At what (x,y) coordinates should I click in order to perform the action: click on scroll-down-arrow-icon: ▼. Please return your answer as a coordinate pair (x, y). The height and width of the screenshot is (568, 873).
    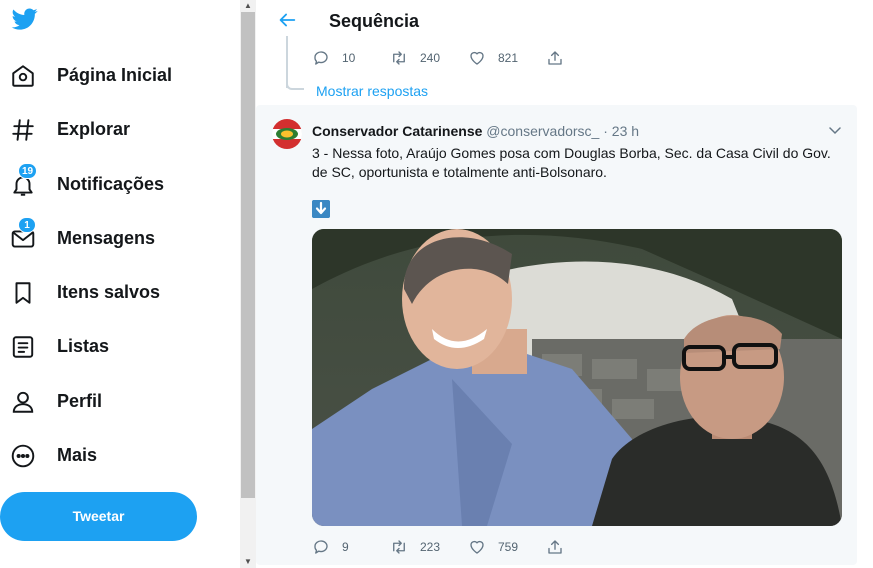
    Looking at the image, I should click on (248, 562).